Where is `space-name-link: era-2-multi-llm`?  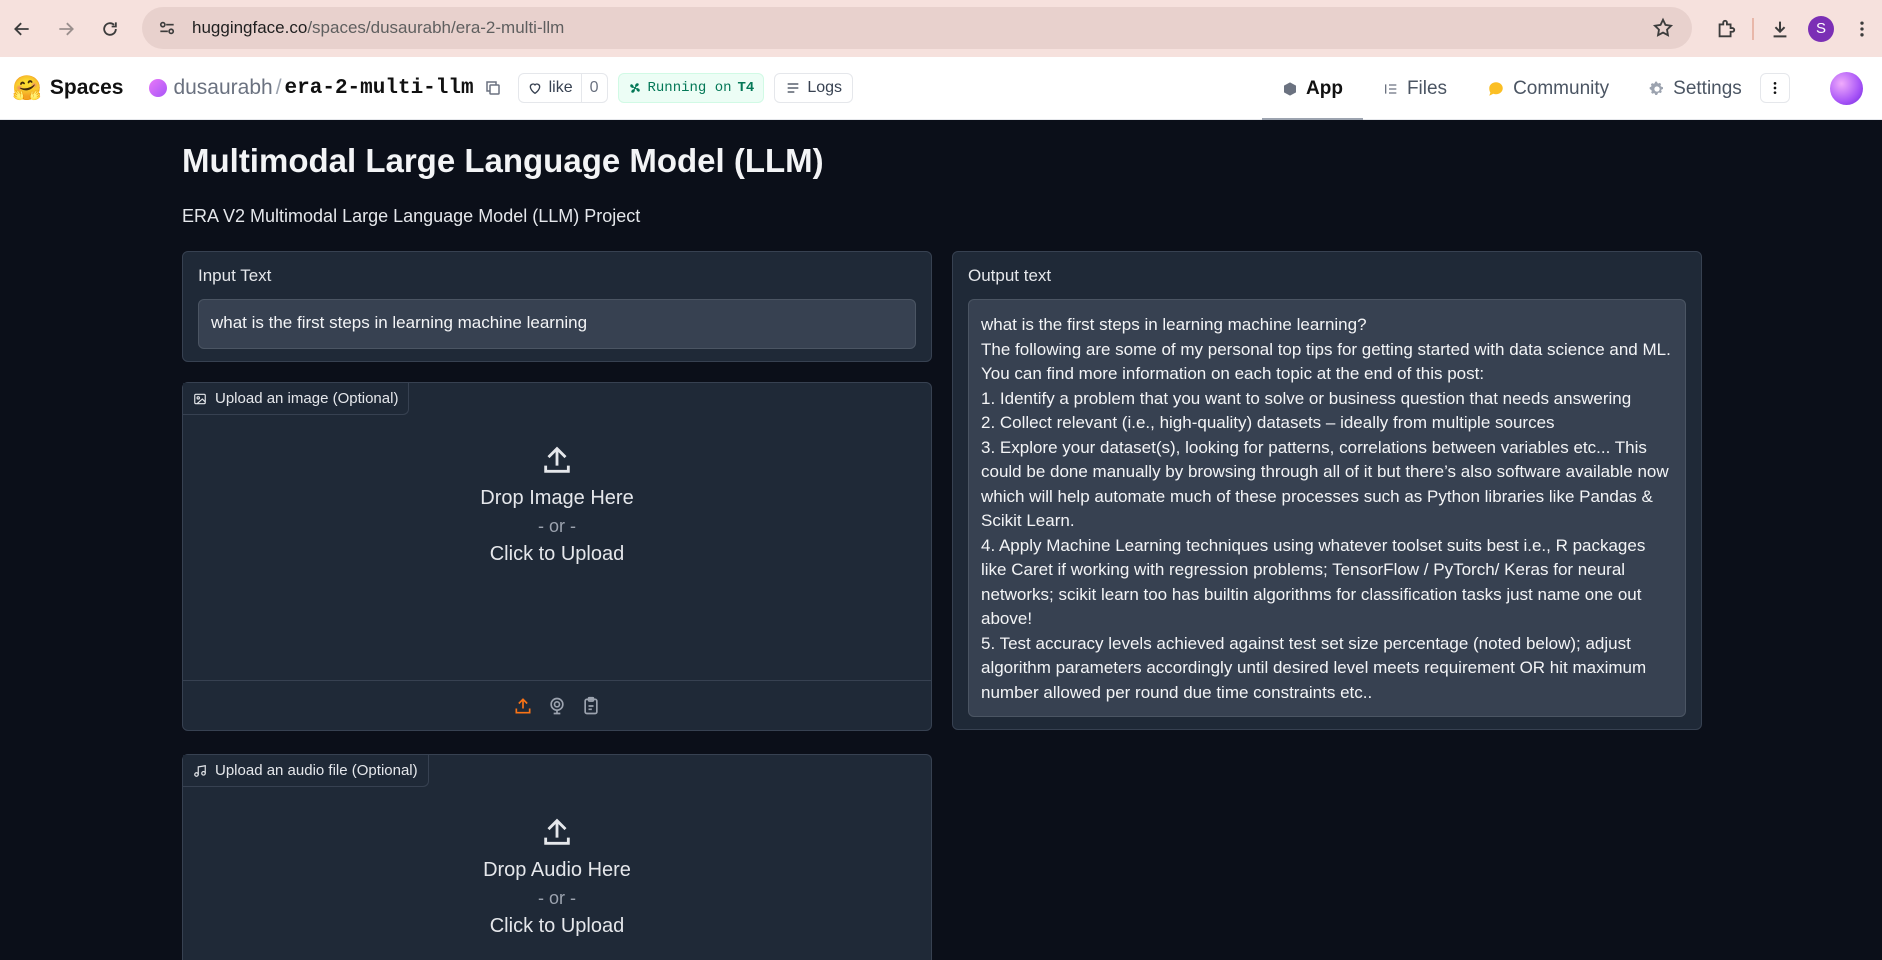 space-name-link: era-2-multi-llm is located at coordinates (379, 88).